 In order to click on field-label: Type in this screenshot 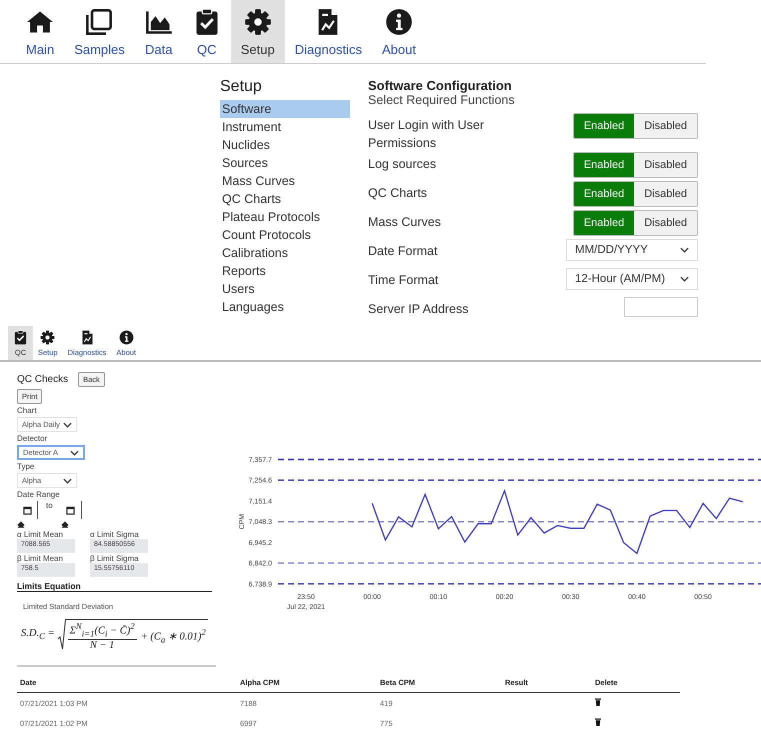, I will do `click(26, 466)`.